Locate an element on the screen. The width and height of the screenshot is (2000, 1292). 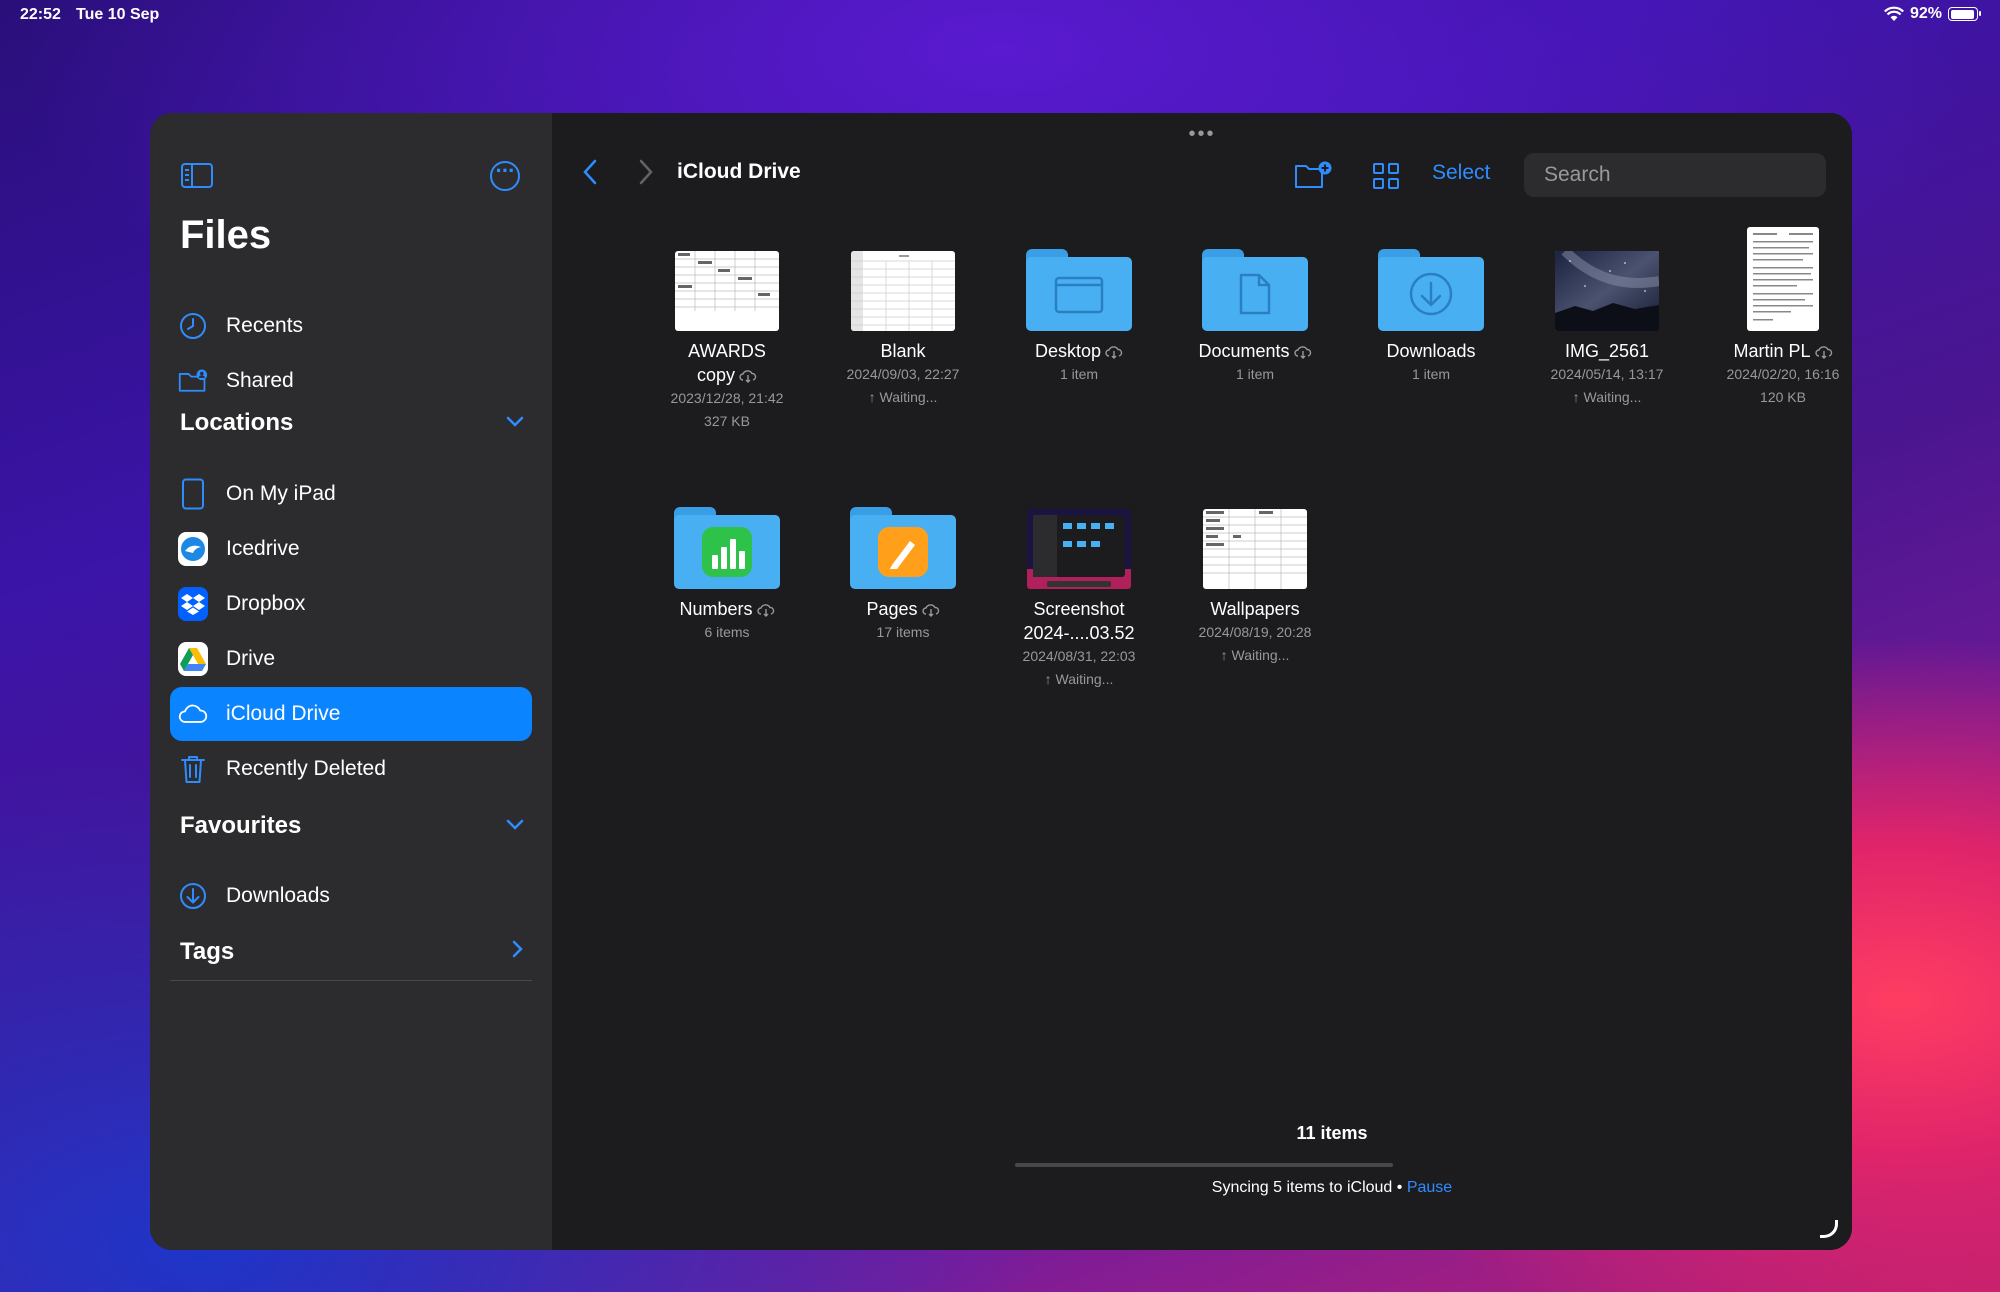
file-item-downloads: Downloads 1 item is located at coordinates (1431, 304).